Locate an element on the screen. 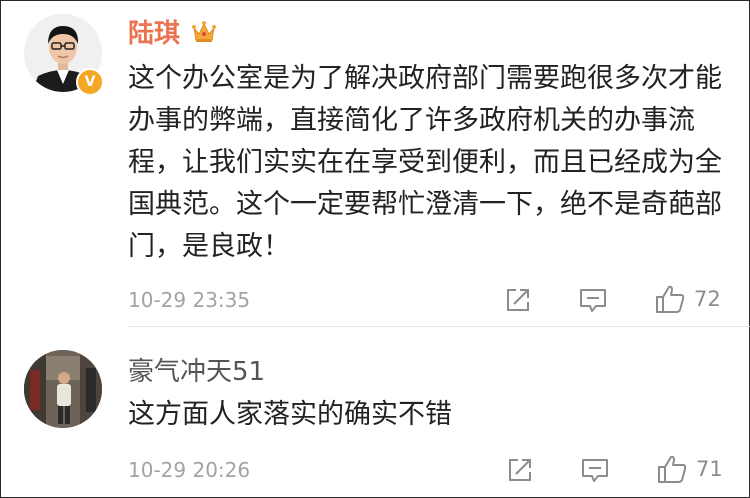 The image size is (750, 498). comment-text: 这方面人家落实的确实不错 is located at coordinates (290, 414).